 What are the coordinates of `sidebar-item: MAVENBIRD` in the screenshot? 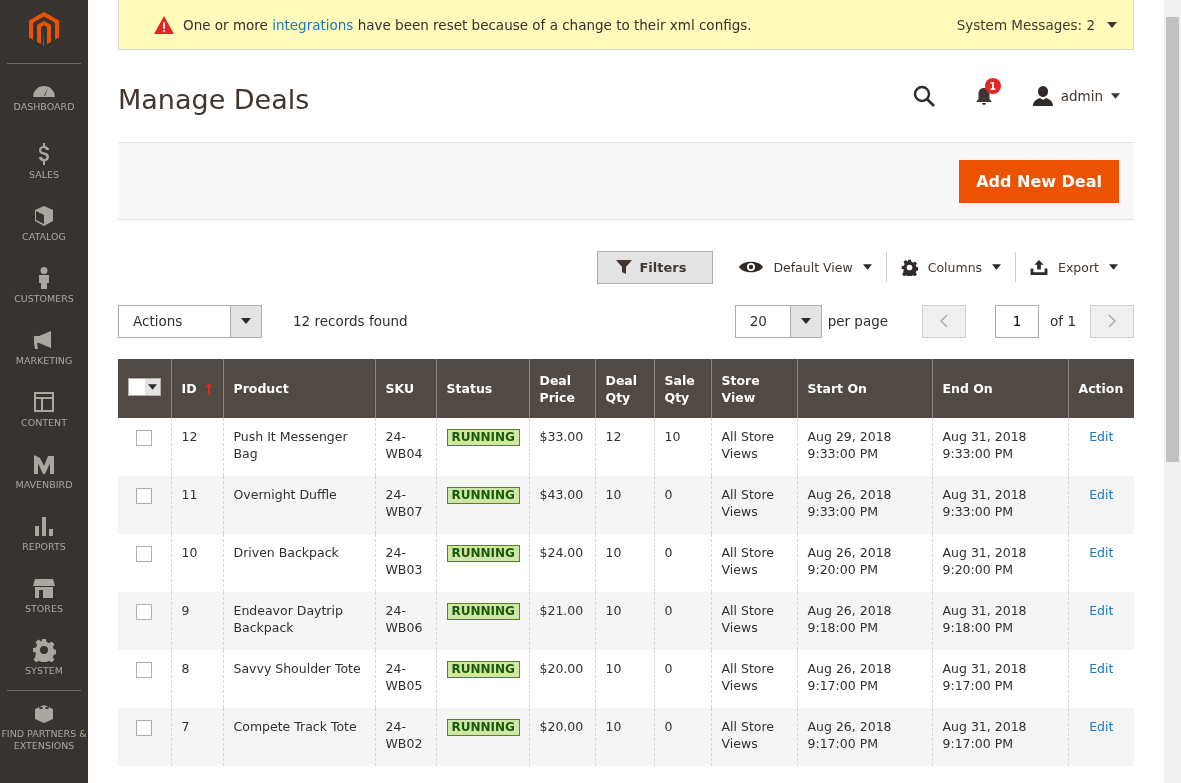 It's located at (44, 471).